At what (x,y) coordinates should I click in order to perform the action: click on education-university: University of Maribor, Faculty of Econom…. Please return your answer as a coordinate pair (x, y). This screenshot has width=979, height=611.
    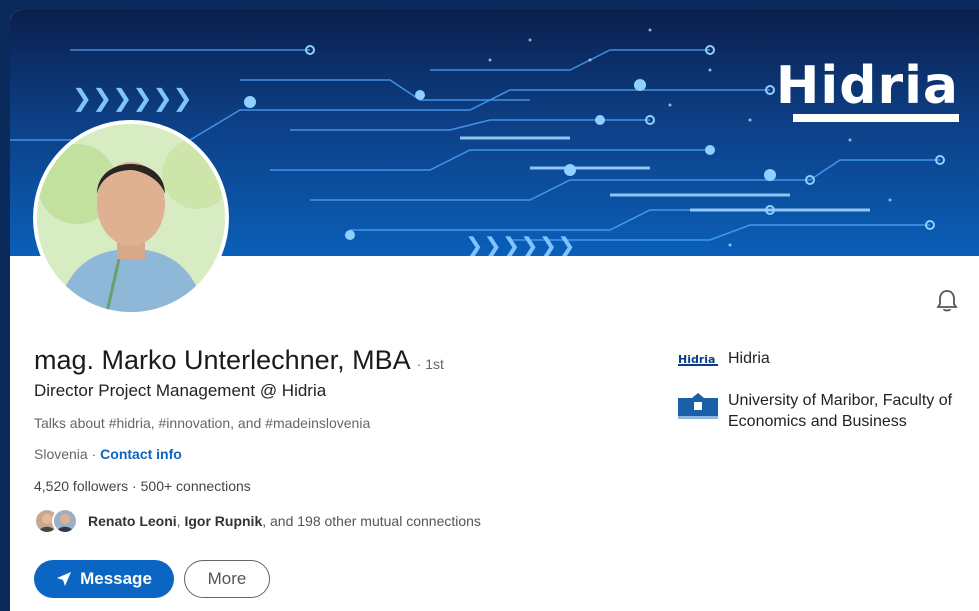
    Looking at the image, I should click on (823, 411).